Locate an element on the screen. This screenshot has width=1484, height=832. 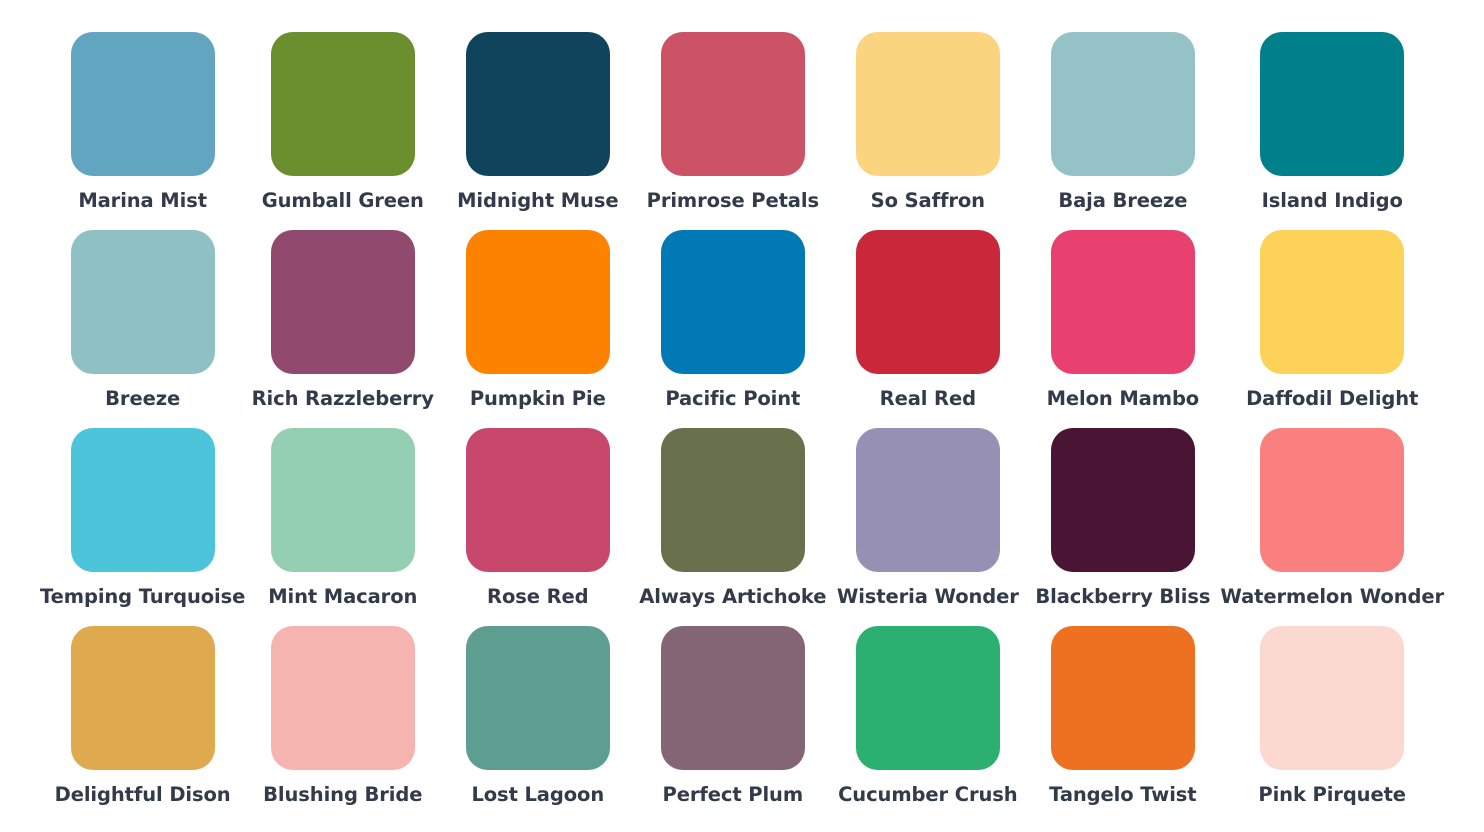
color-swatch-cell: Primrose Petals is located at coordinates (732, 131).